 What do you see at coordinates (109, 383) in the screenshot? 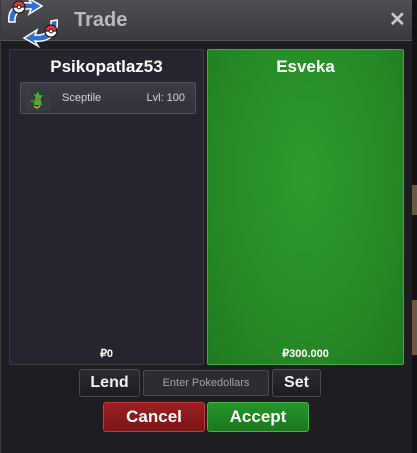
I see `lend-button: Lend` at bounding box center [109, 383].